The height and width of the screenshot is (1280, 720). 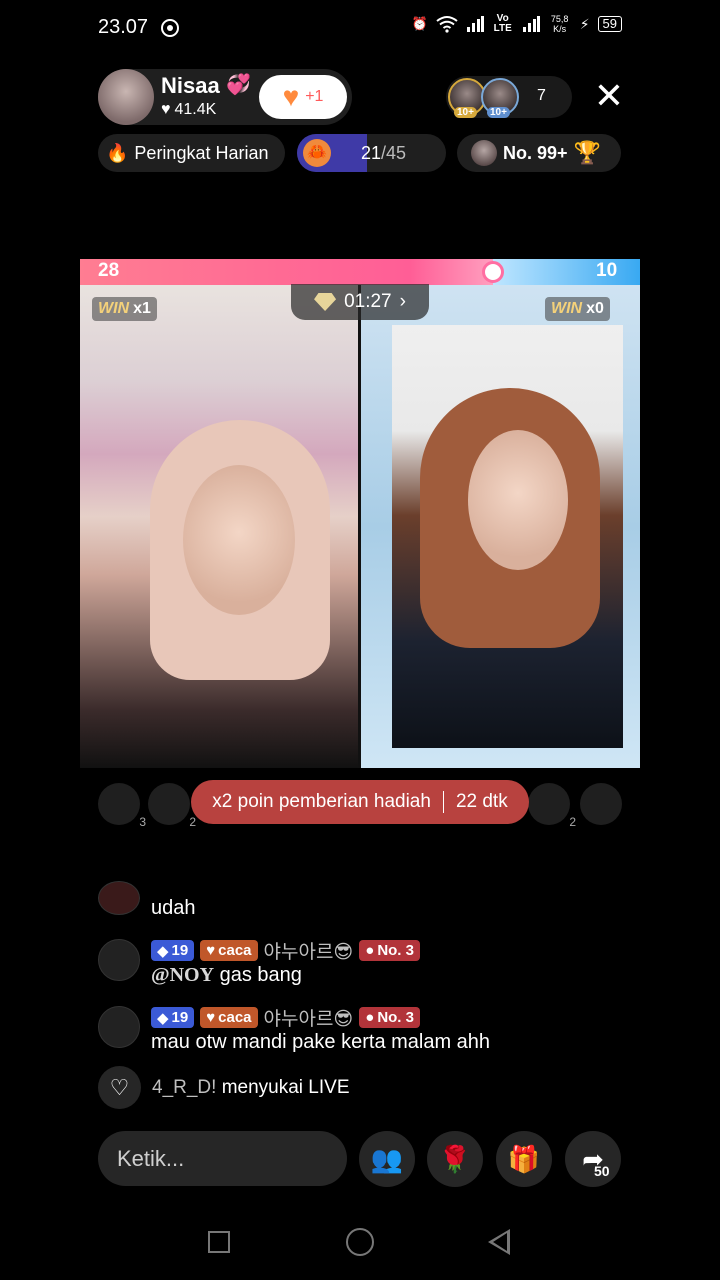 I want to click on host-likes: ♥ 41.4K, so click(x=188, y=110).